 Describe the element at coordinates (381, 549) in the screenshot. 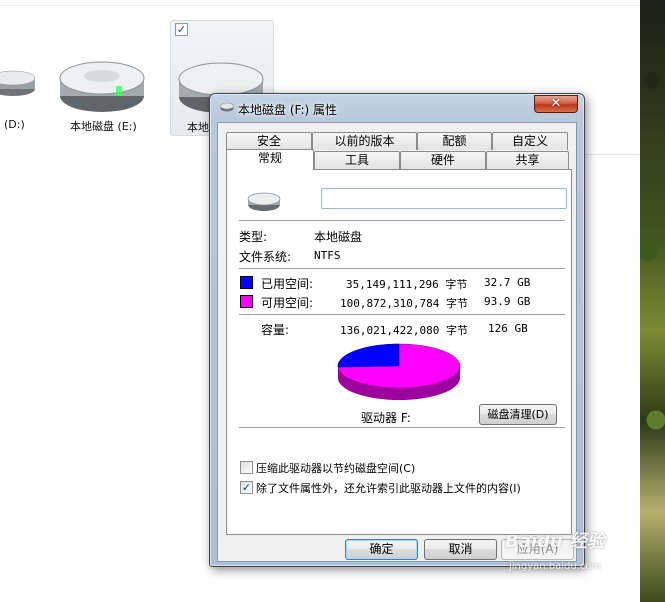

I see `ok-button: 确定` at that location.